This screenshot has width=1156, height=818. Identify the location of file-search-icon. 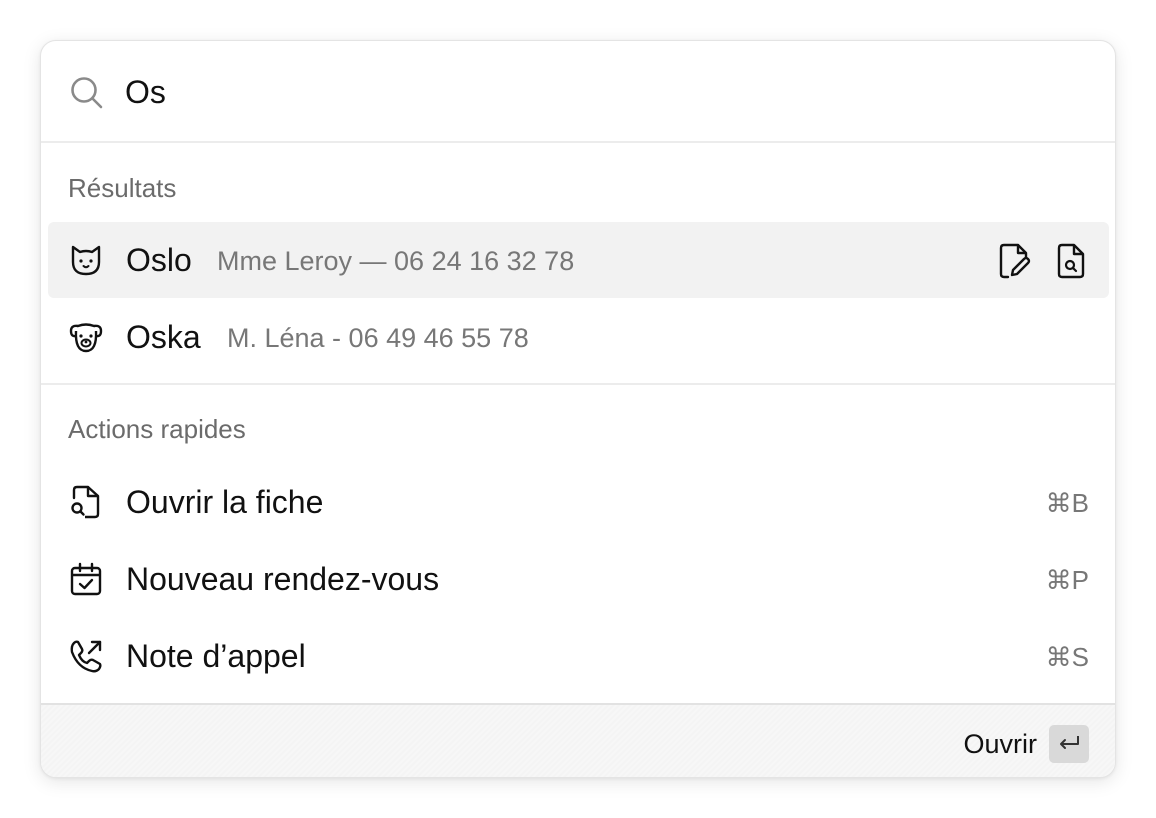
(86, 502).